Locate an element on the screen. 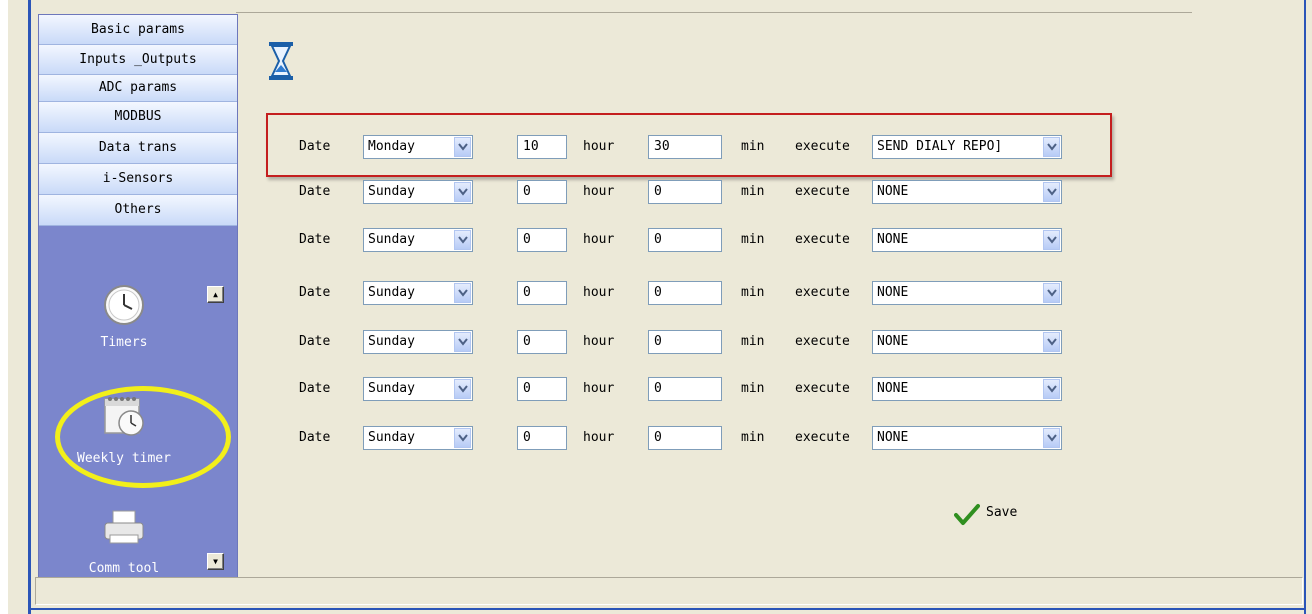 The width and height of the screenshot is (1312, 614). category-inputs-outputs: Inputs _Outputs is located at coordinates (138, 60).